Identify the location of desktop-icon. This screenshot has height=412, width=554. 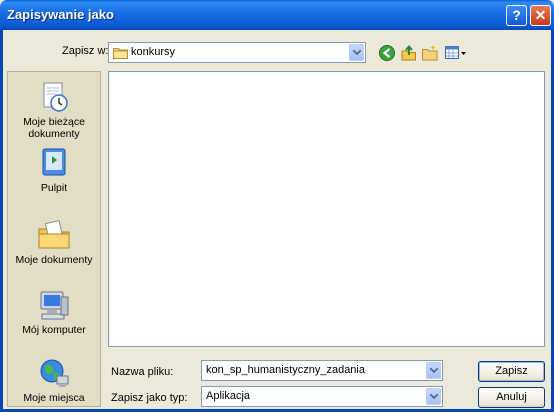
(54, 162).